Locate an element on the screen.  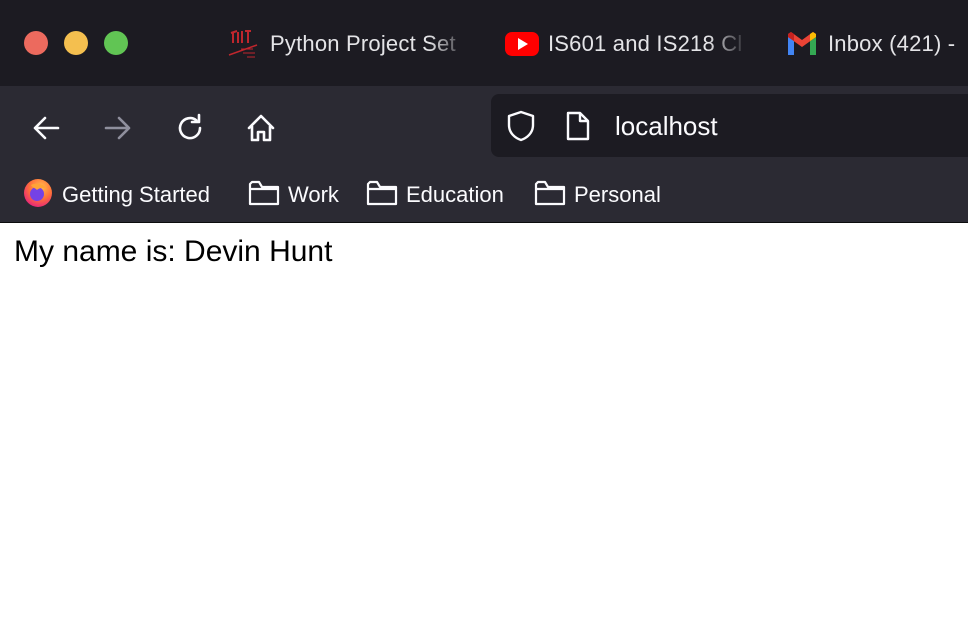
youtube-icon is located at coordinates (522, 44).